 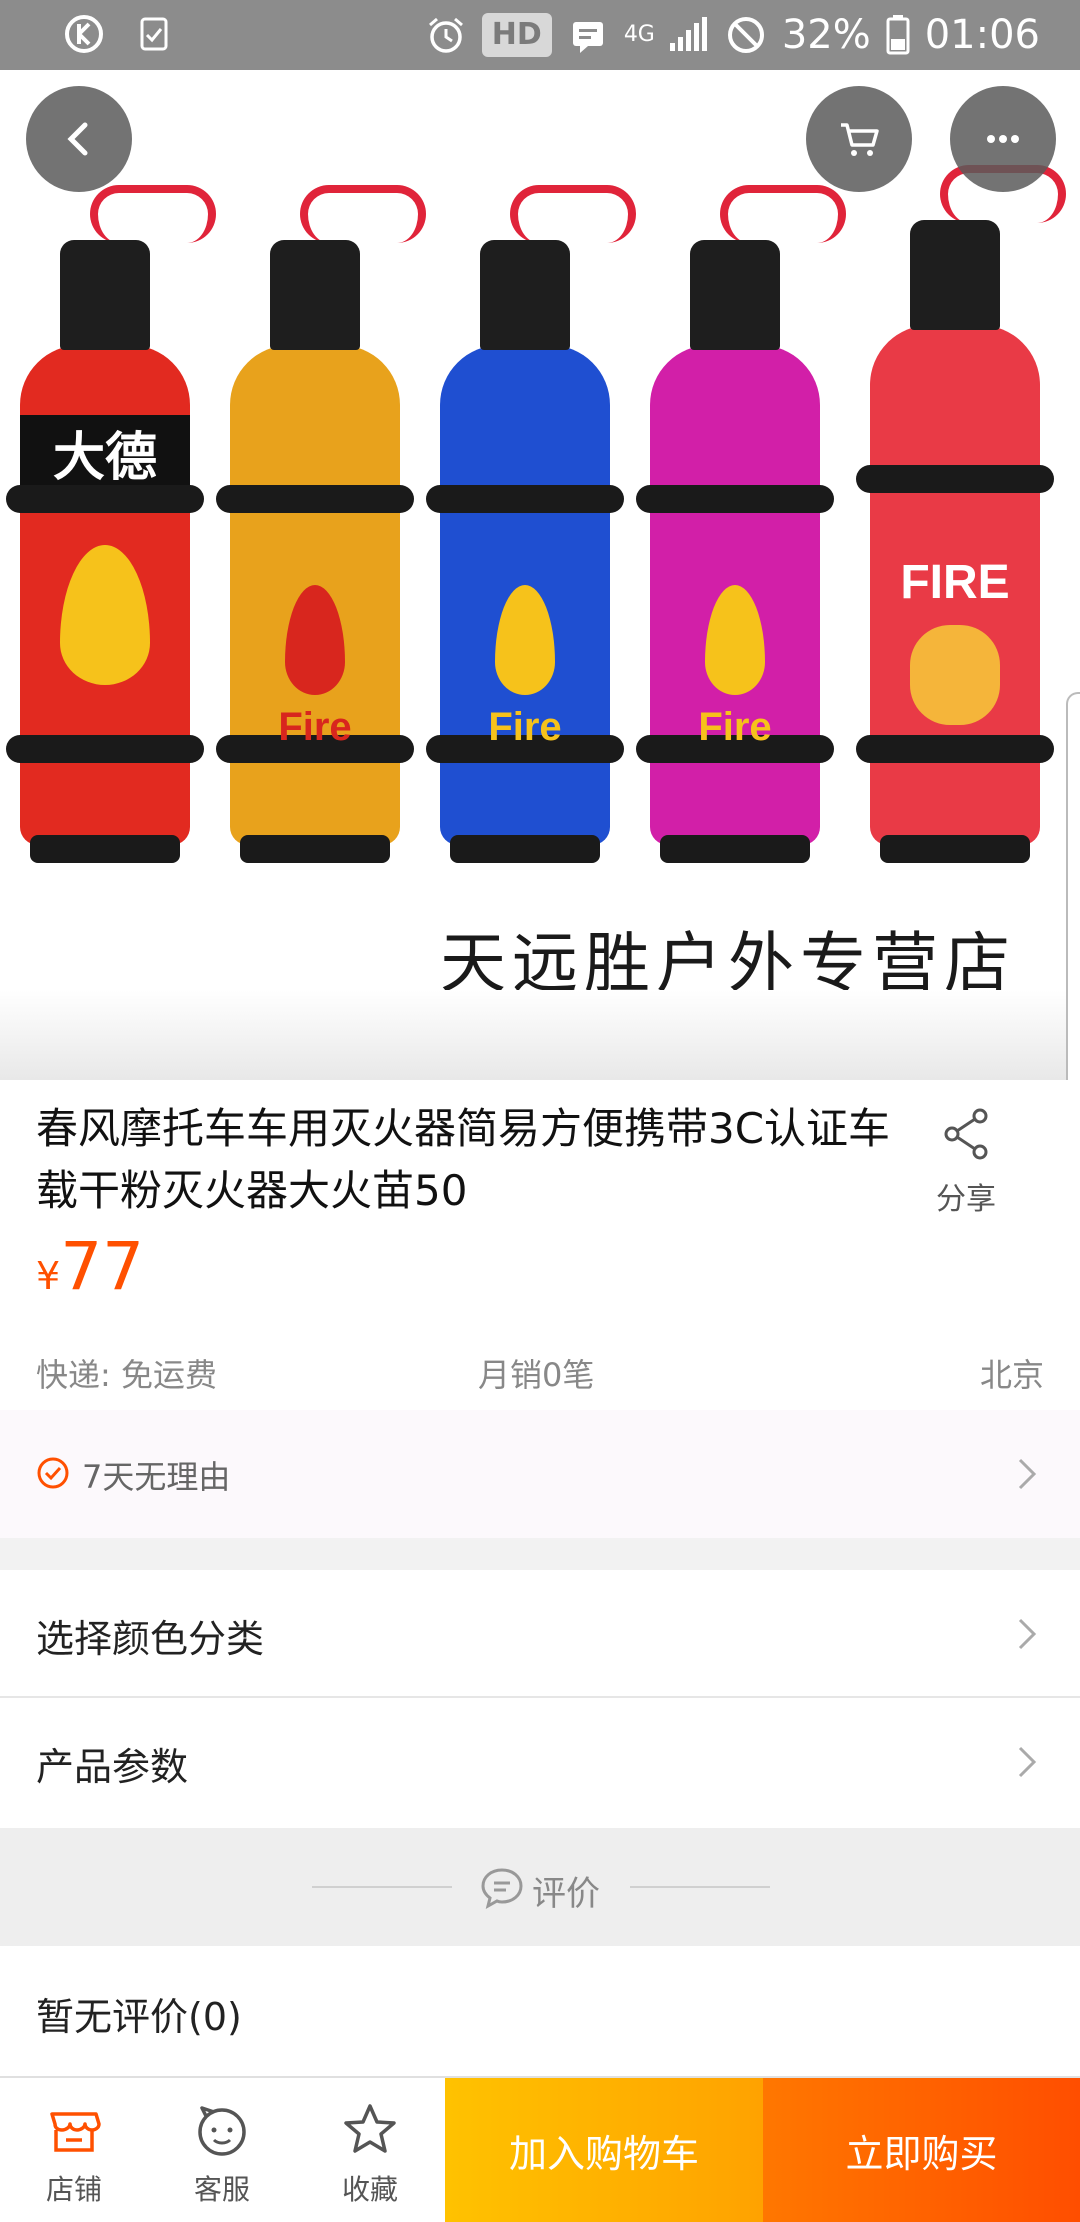 What do you see at coordinates (898, 35) in the screenshot?
I see `battery-icon` at bounding box center [898, 35].